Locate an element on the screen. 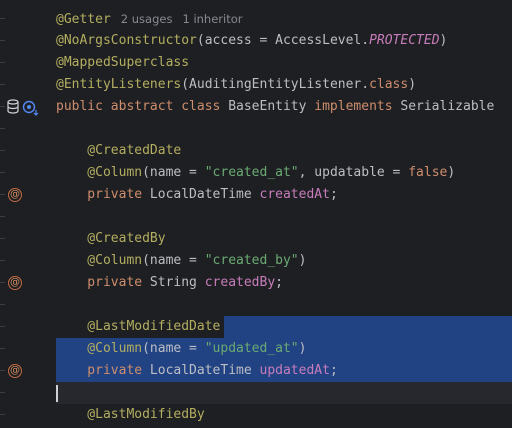 The width and height of the screenshot is (512, 428). code-line: @Column(name = "updated_at") is located at coordinates (284, 349).